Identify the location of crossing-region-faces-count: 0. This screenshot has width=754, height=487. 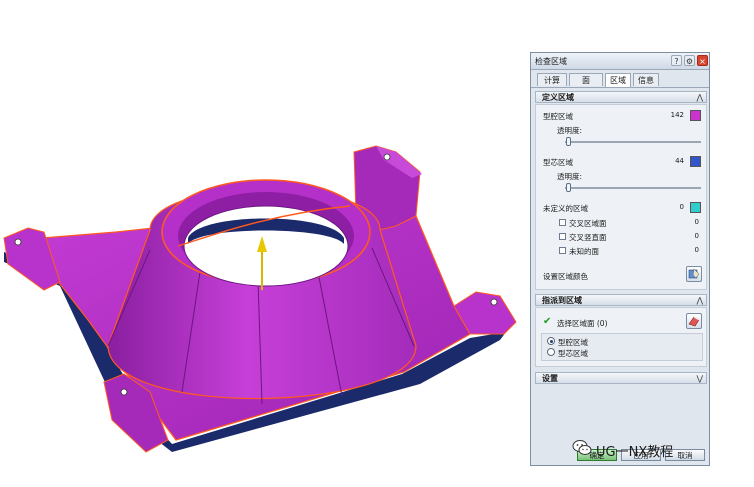
(696, 222).